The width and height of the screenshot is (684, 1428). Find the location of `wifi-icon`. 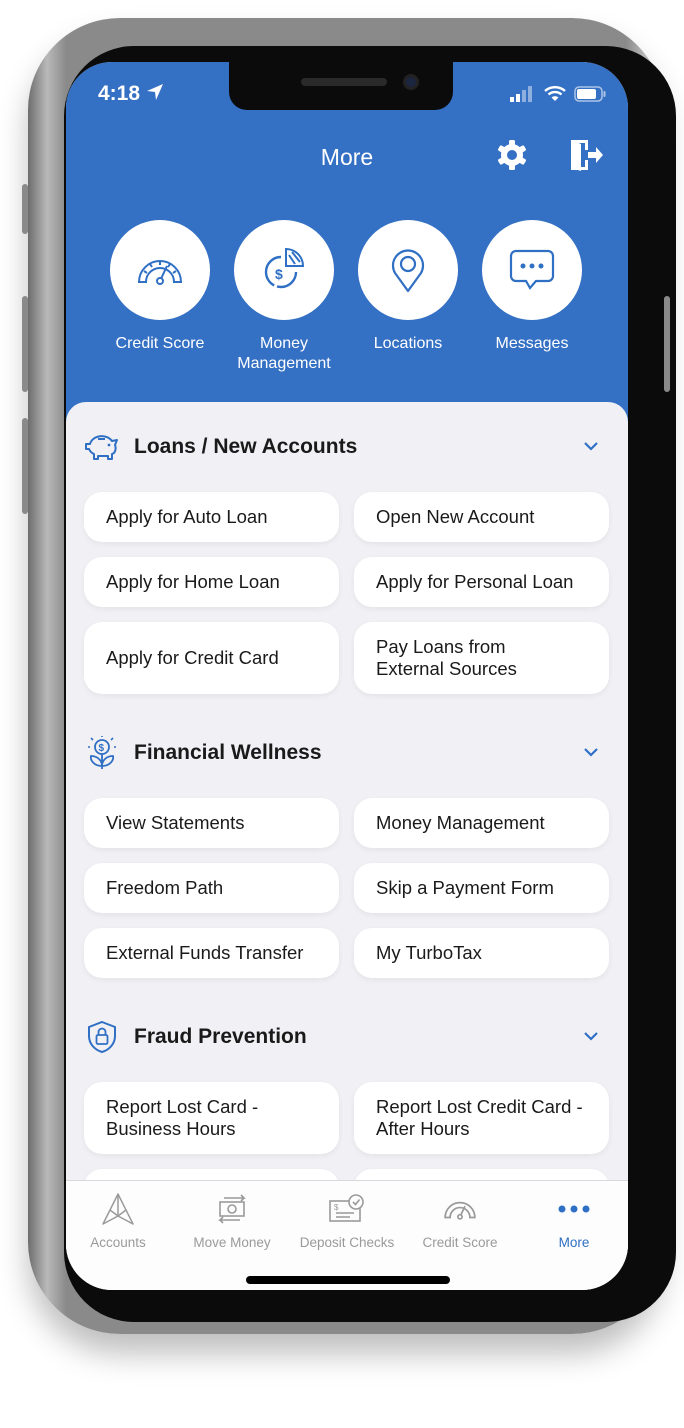

wifi-icon is located at coordinates (555, 93).